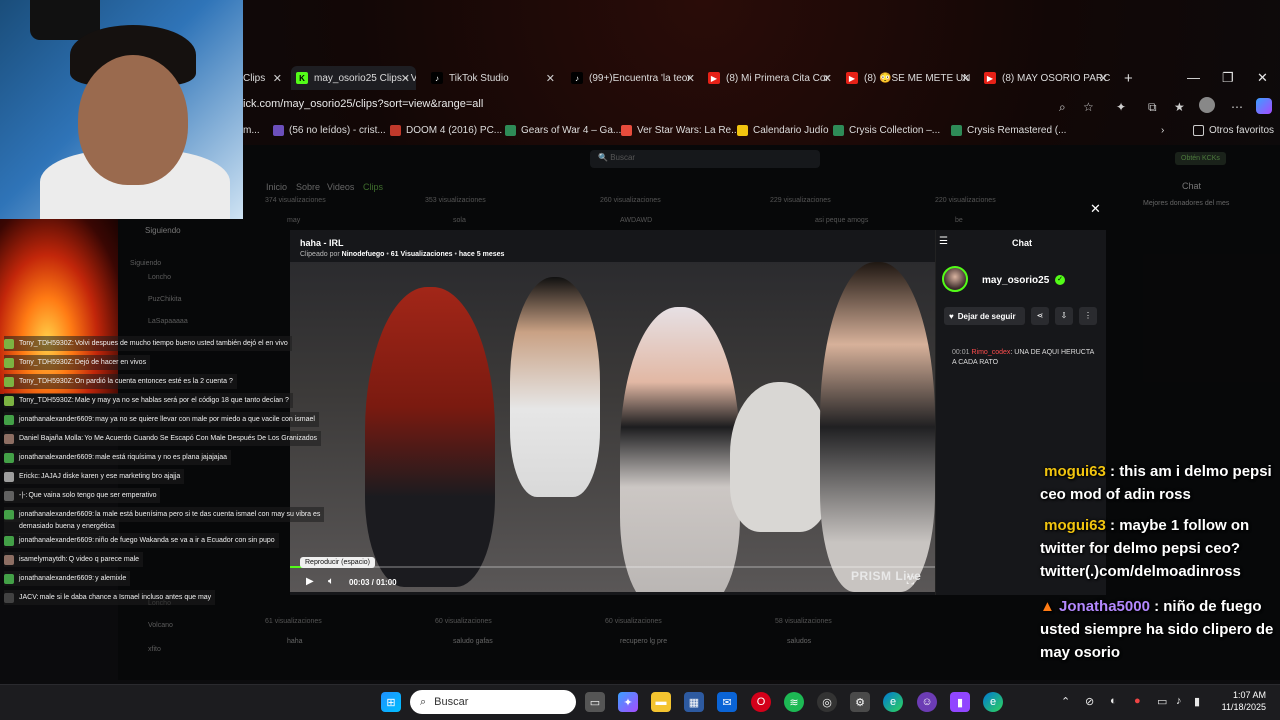  What do you see at coordinates (1179, 701) in the screenshot?
I see `speaker-icon: ♪` at bounding box center [1179, 701].